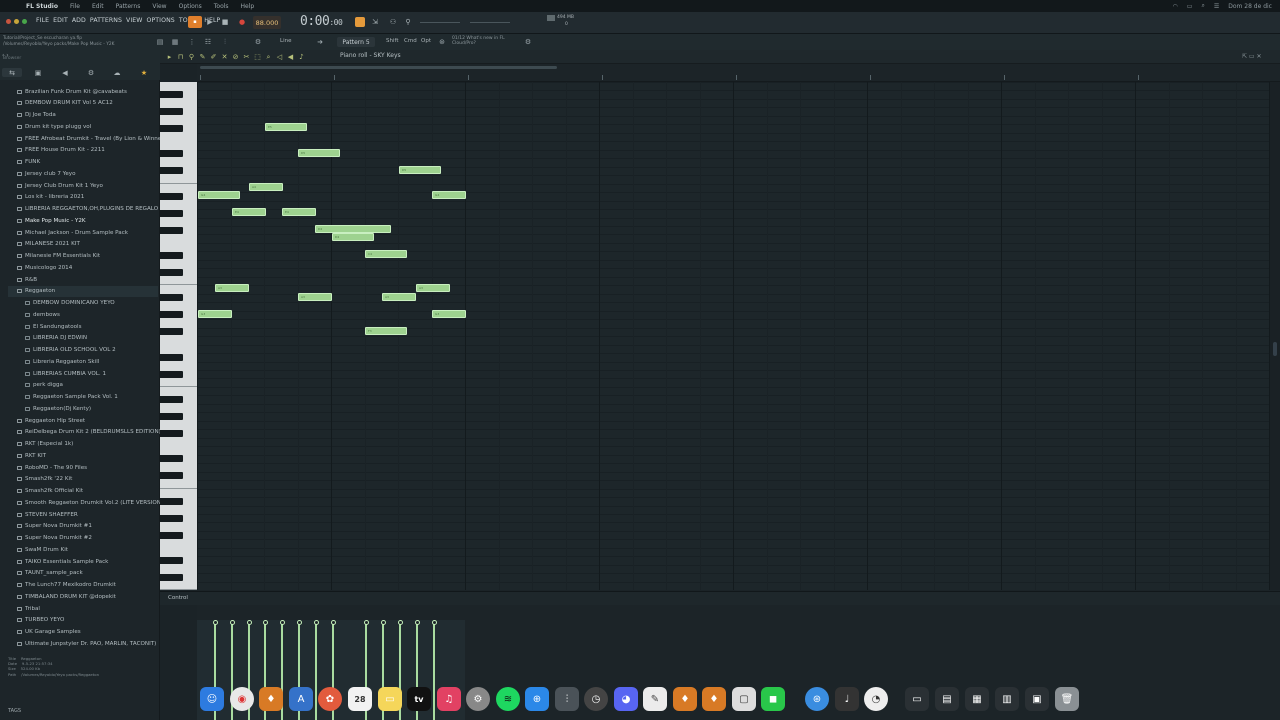 Image resolution: width=1280 pixels, height=720 pixels. What do you see at coordinates (8, 21) in the screenshot?
I see `close-window-icon` at bounding box center [8, 21].